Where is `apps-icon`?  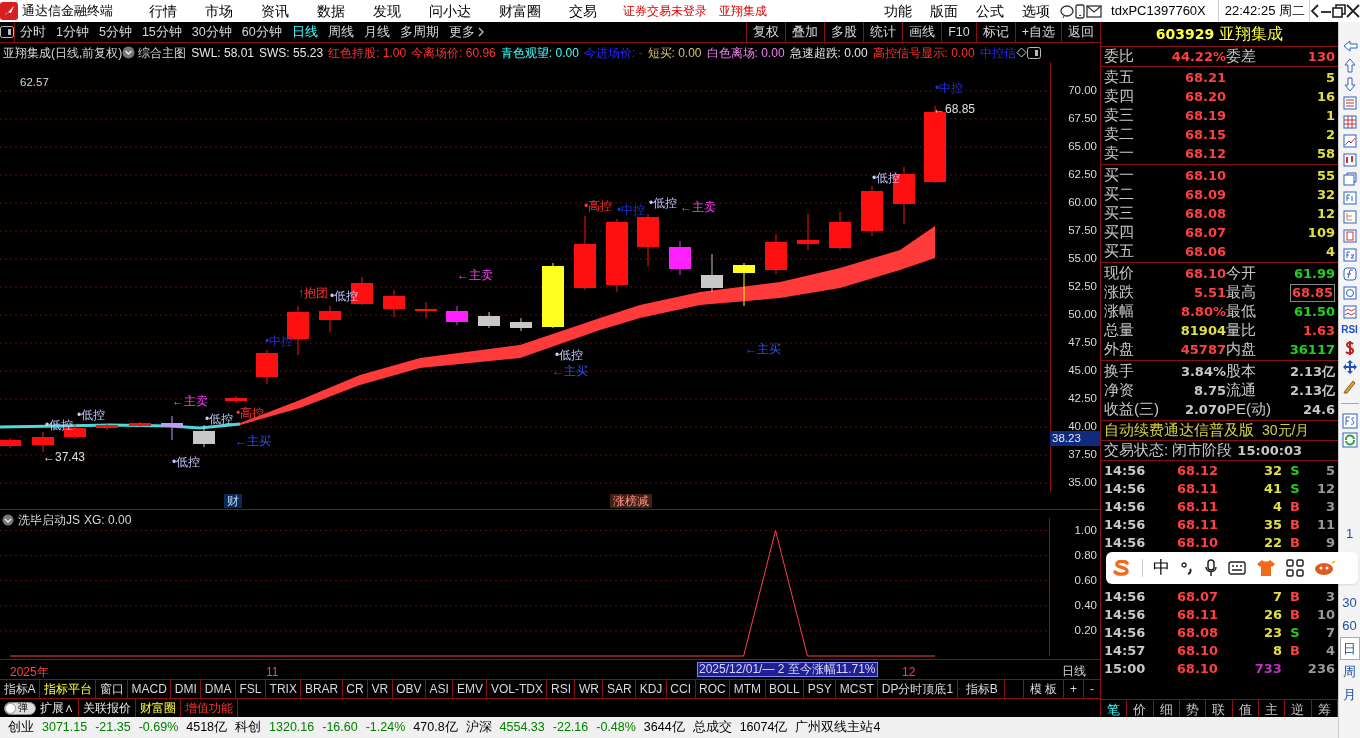 apps-icon is located at coordinates (1295, 568).